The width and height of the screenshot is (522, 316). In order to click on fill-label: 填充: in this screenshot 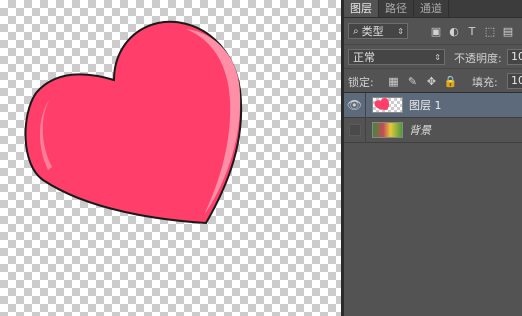, I will do `click(485, 82)`.